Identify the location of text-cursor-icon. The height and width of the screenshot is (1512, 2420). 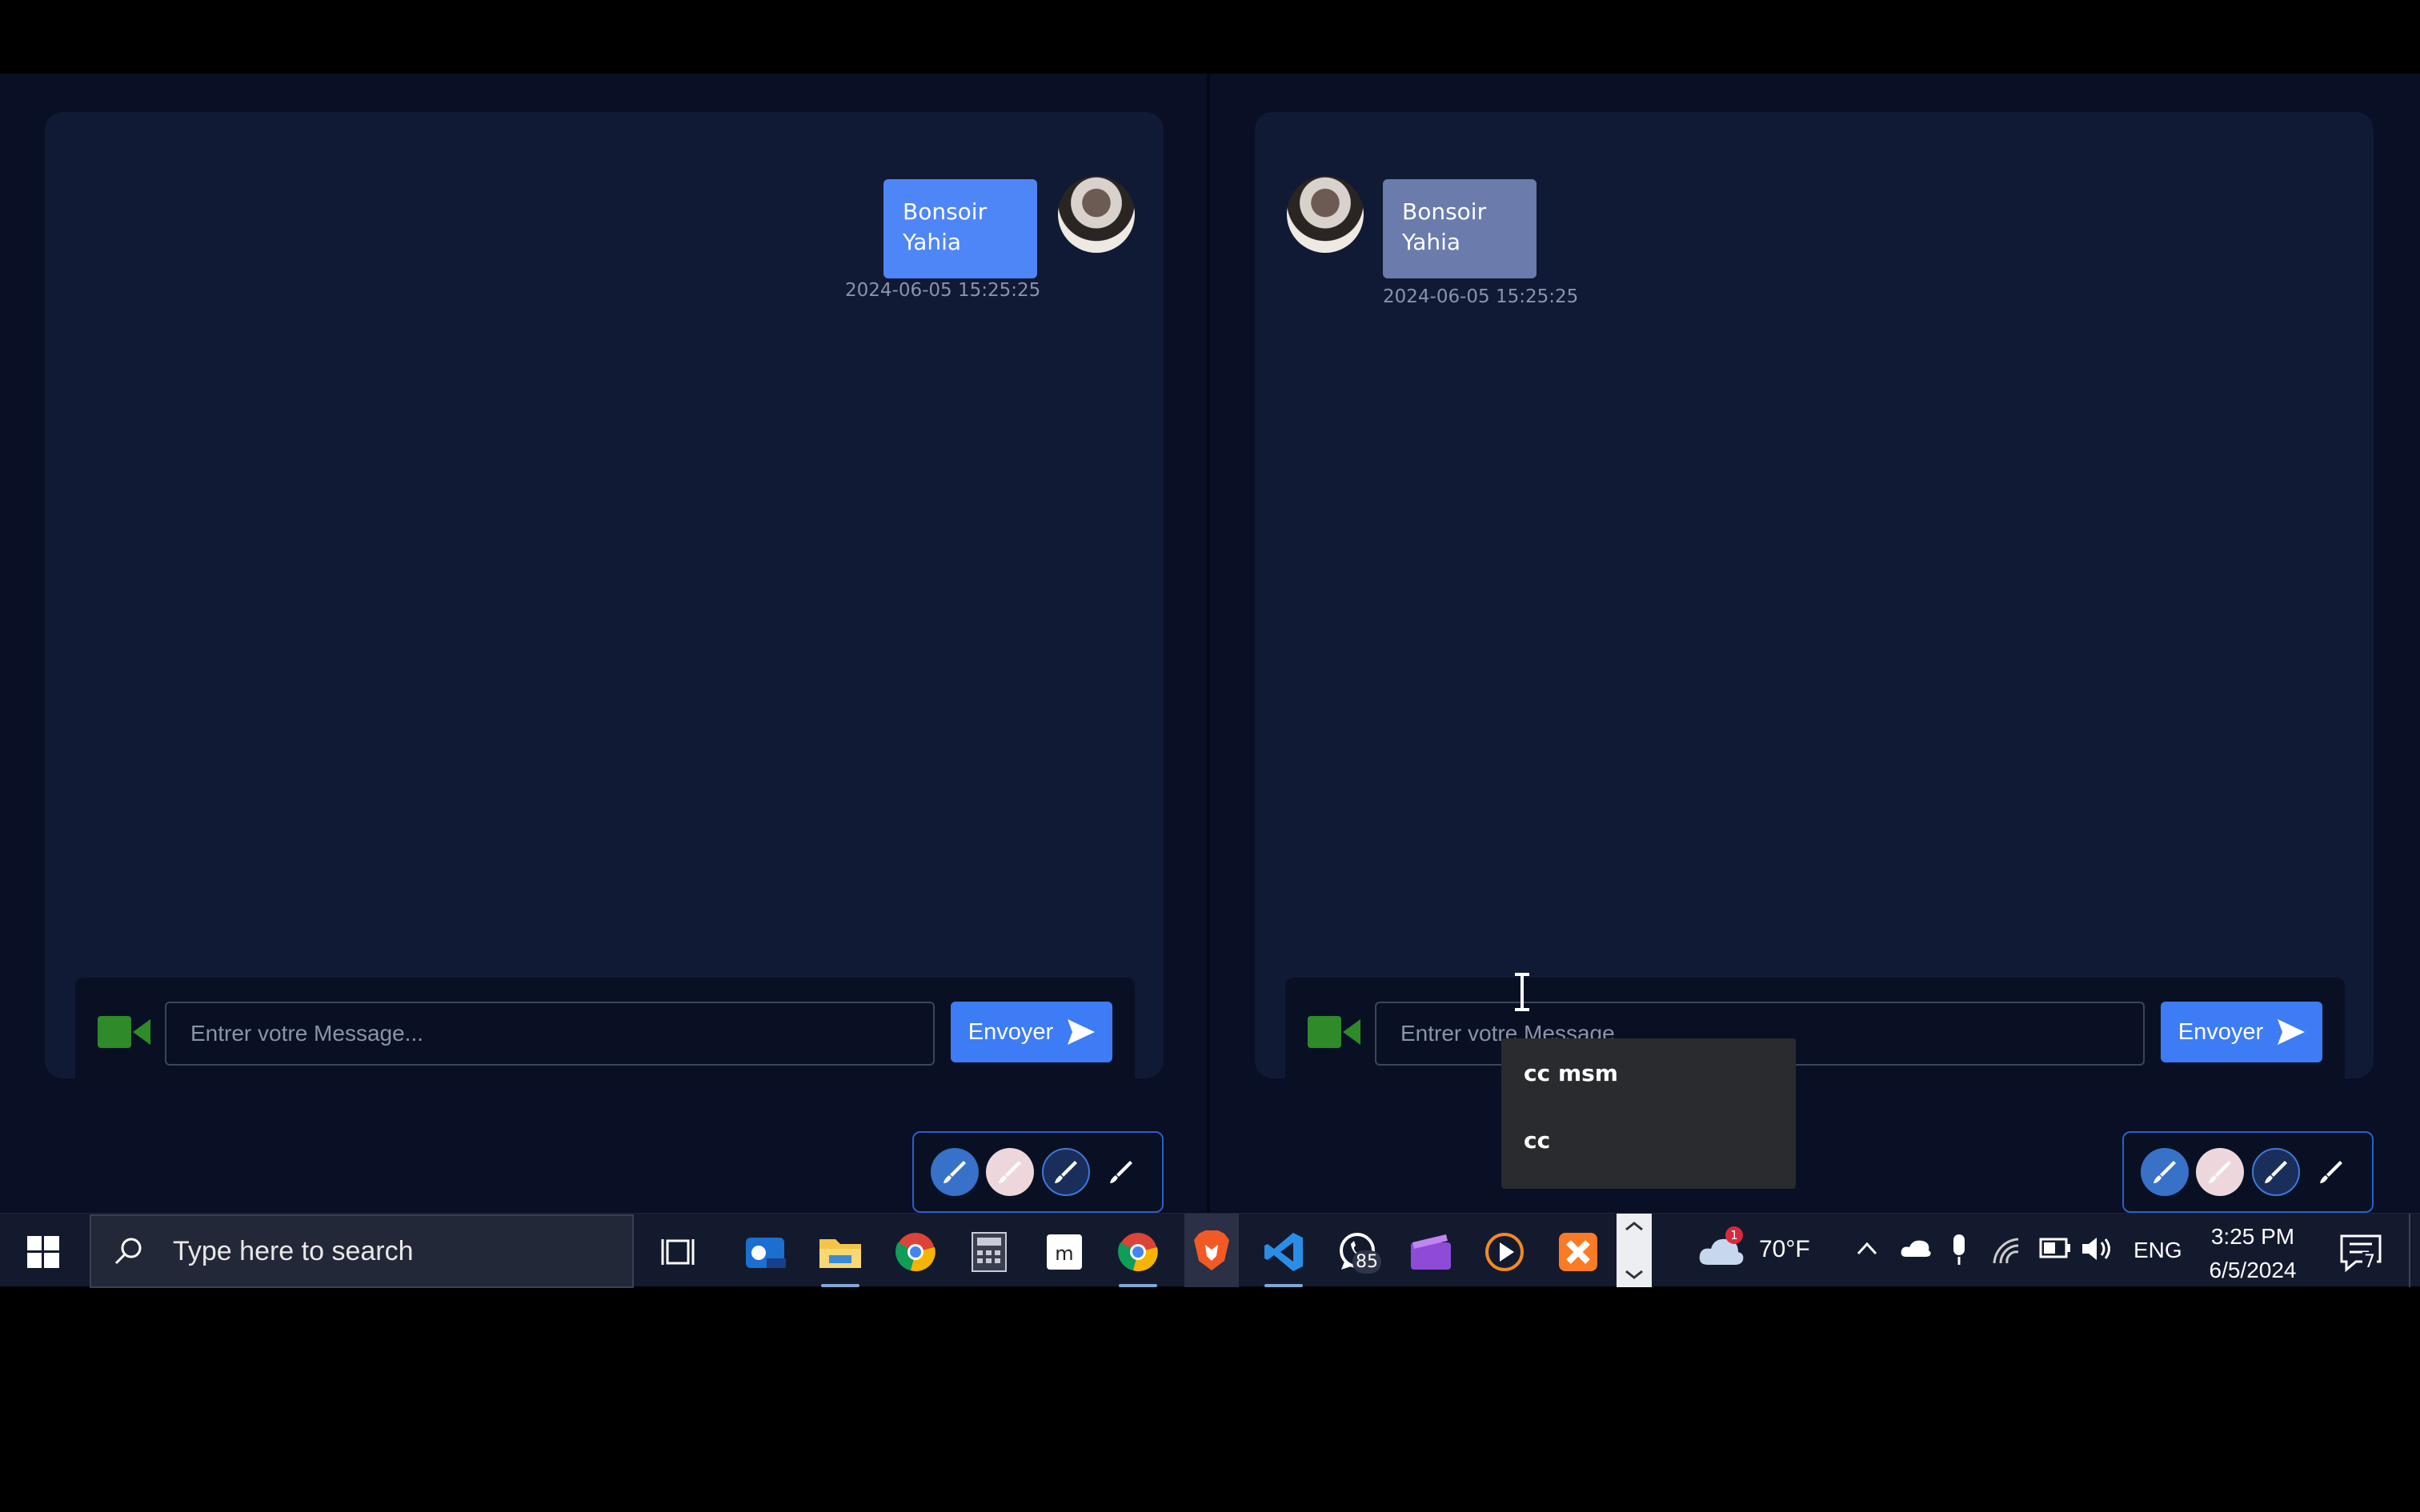
(1522, 992).